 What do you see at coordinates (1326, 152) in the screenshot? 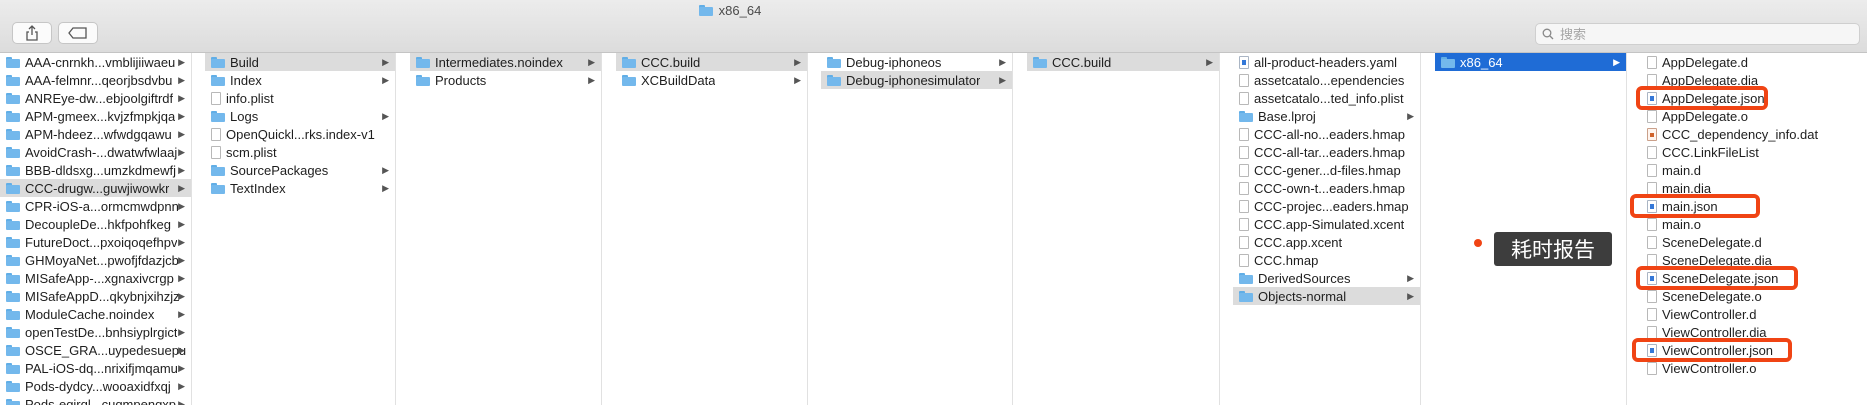
I see `file-row: CCC-all-tar...eaders.hmap` at bounding box center [1326, 152].